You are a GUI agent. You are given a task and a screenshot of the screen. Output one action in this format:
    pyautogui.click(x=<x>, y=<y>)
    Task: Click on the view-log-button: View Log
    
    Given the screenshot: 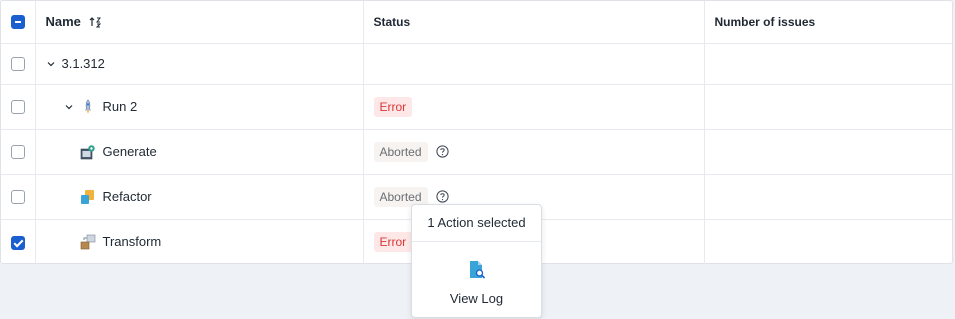 What is the action you would take?
    pyautogui.click(x=476, y=274)
    